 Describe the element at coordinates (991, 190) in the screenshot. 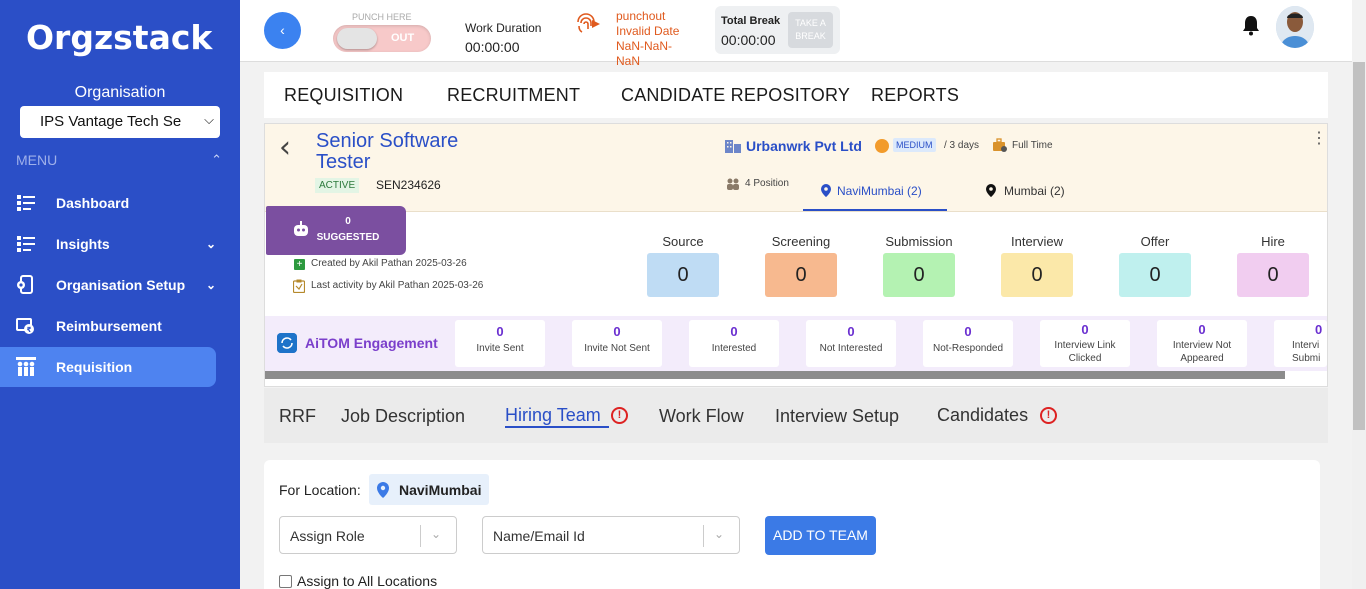

I see `map-pin-icon` at that location.